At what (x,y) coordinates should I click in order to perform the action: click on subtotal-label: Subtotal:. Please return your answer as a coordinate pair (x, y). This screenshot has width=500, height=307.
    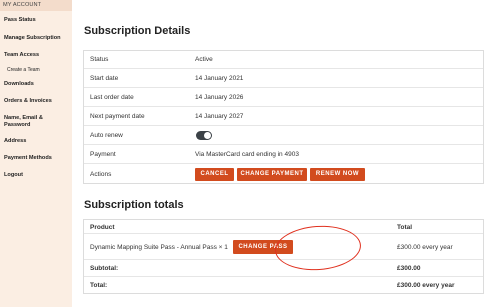
    Looking at the image, I should click on (104, 268).